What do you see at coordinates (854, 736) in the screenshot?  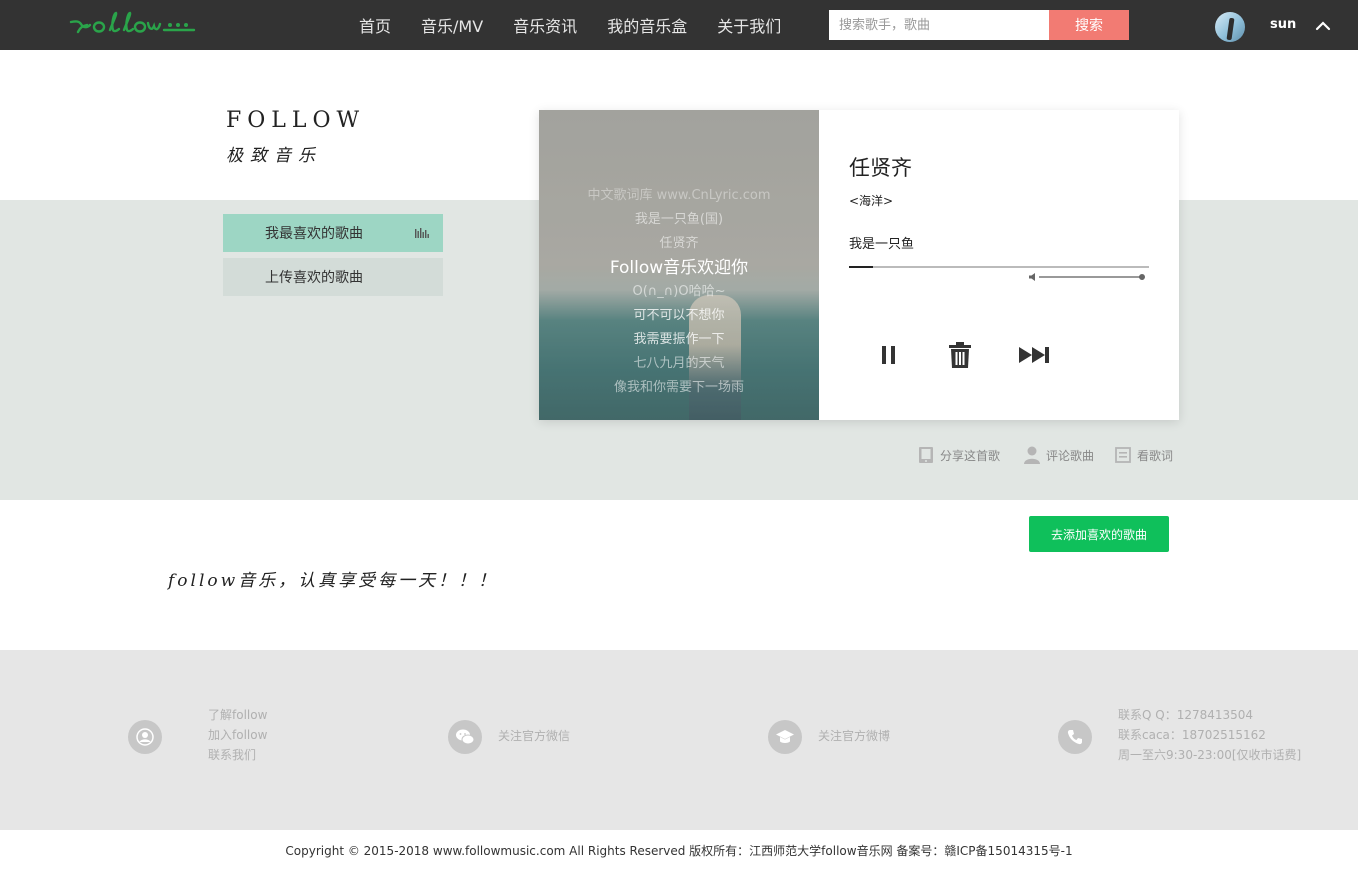 I see `footer-weibo-label: 关注官方微博` at bounding box center [854, 736].